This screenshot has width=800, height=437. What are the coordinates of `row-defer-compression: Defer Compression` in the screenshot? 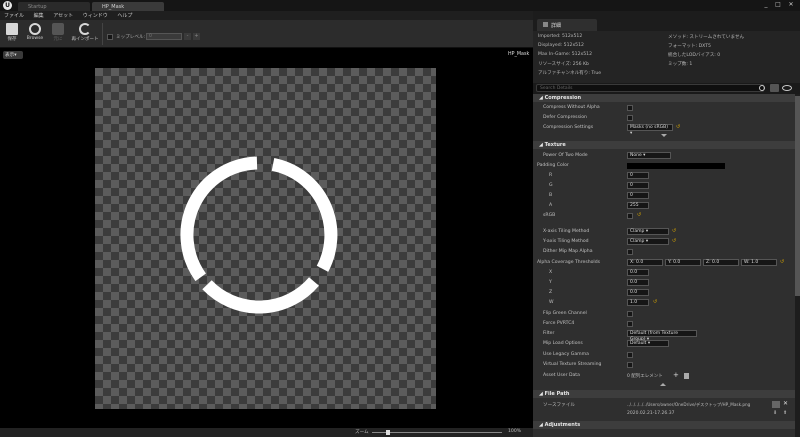 It's located at (664, 118).